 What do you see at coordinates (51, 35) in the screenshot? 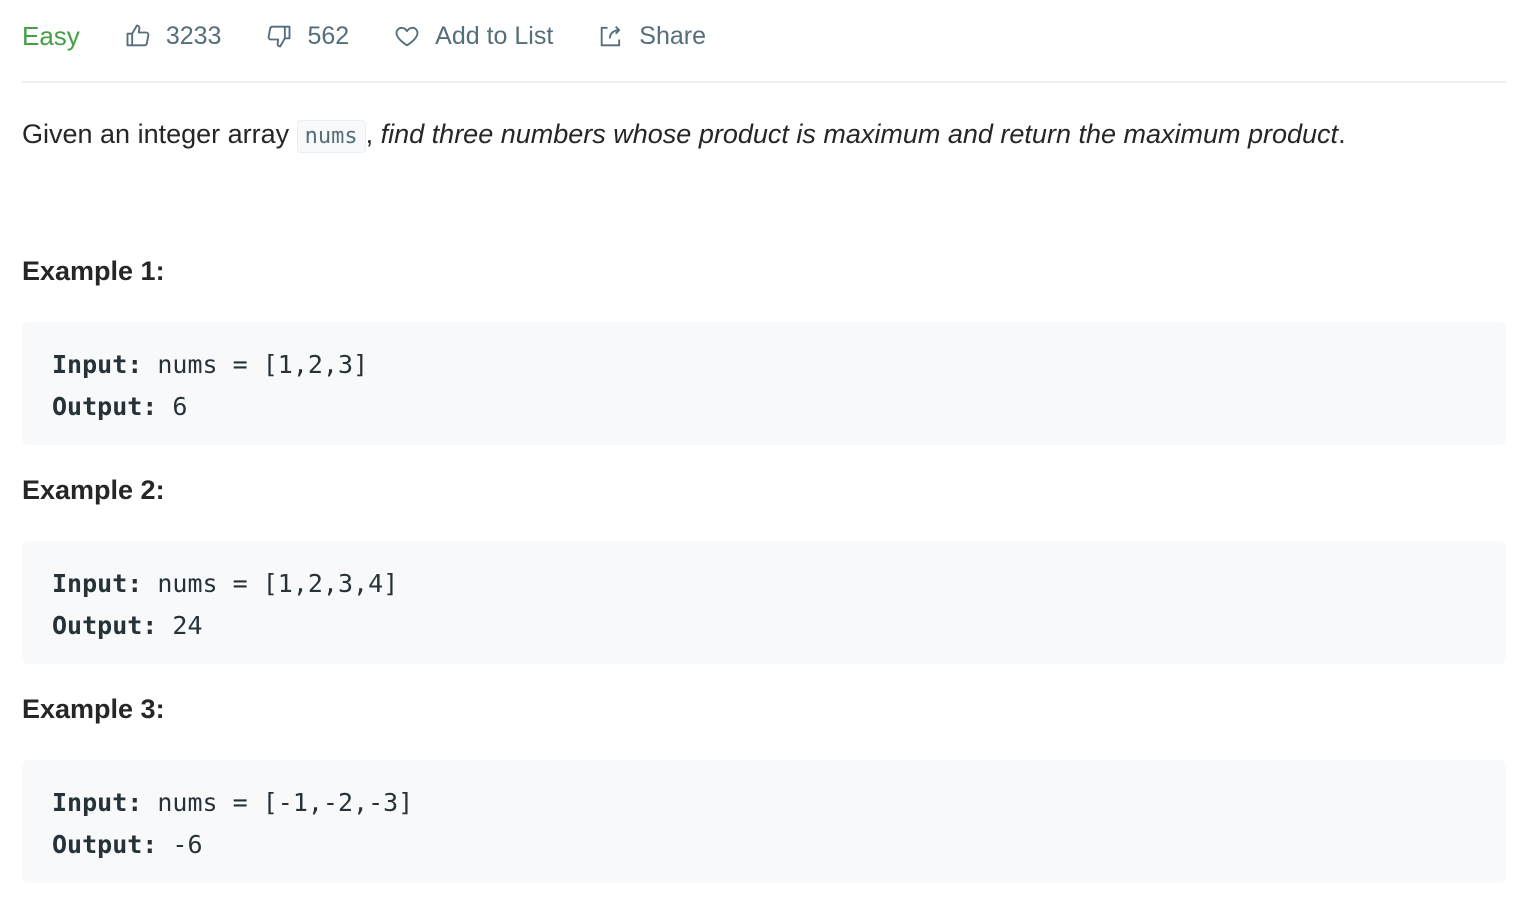
I see `difficulty-label: Easy` at bounding box center [51, 35].